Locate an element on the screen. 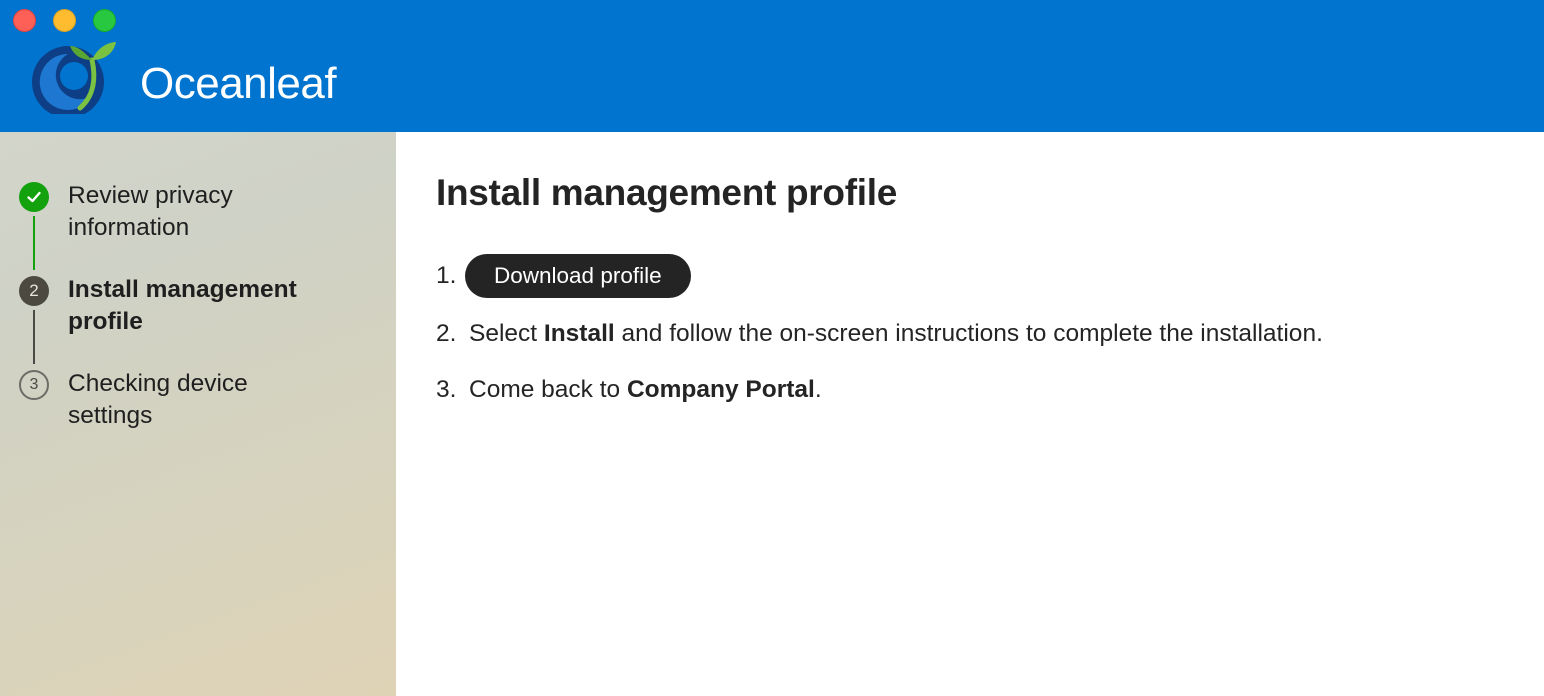 This screenshot has width=1544, height=696. brand-name: Oceanleaf is located at coordinates (238, 83).